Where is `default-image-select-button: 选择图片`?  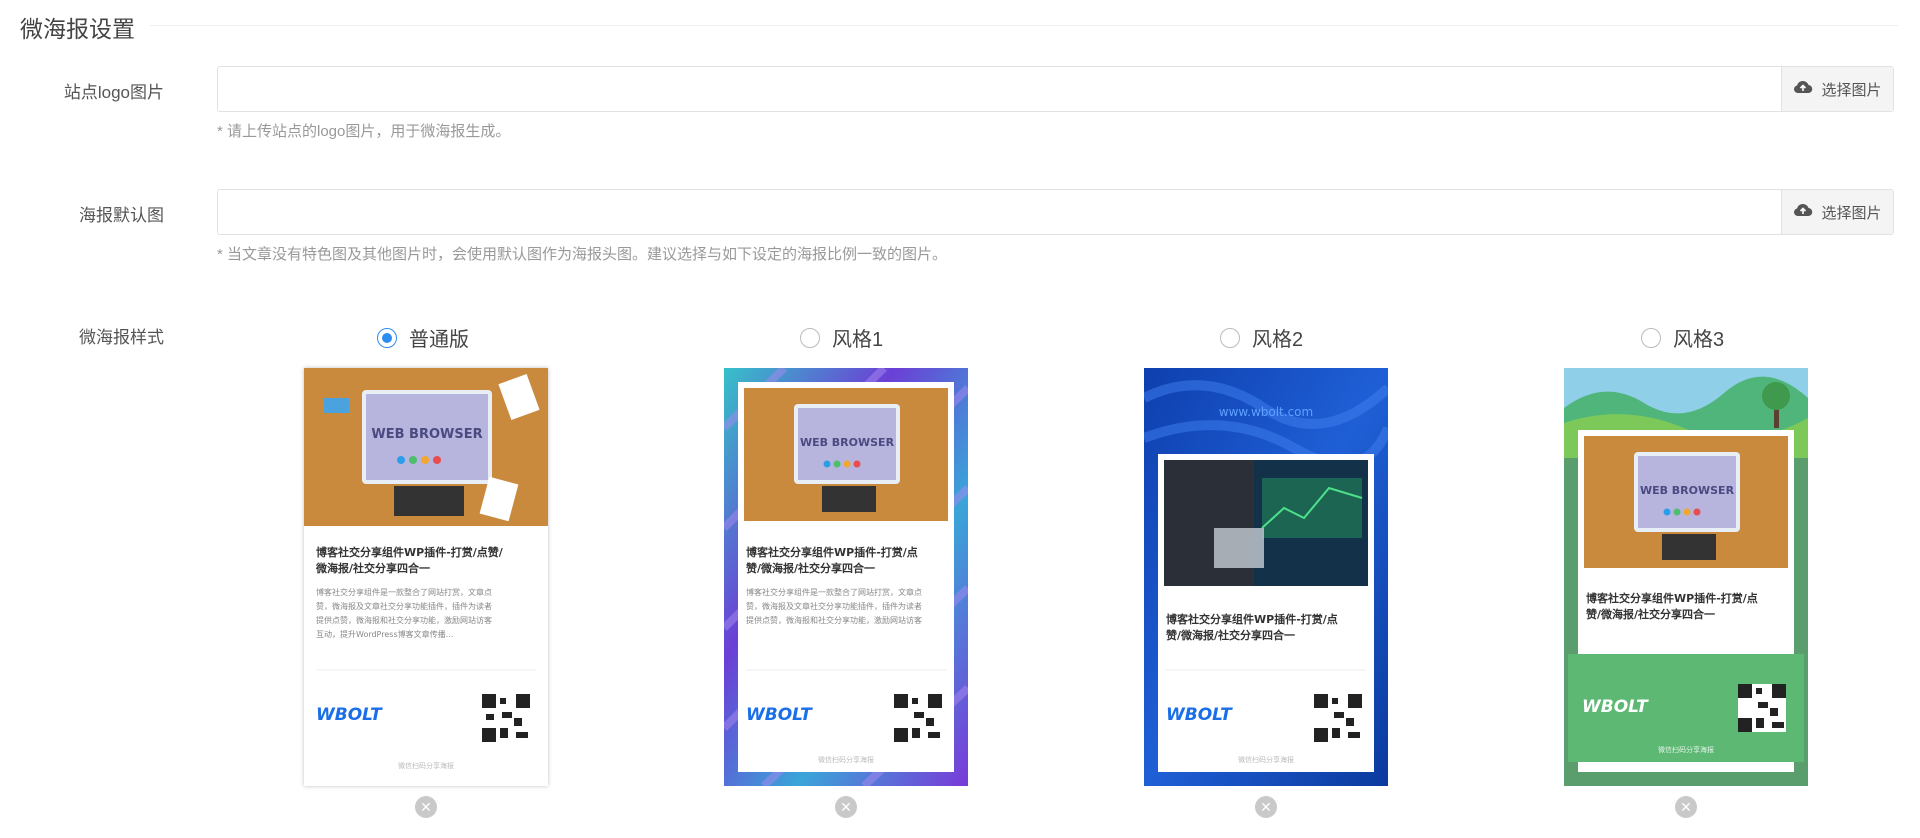 default-image-select-button: 选择图片 is located at coordinates (1837, 212).